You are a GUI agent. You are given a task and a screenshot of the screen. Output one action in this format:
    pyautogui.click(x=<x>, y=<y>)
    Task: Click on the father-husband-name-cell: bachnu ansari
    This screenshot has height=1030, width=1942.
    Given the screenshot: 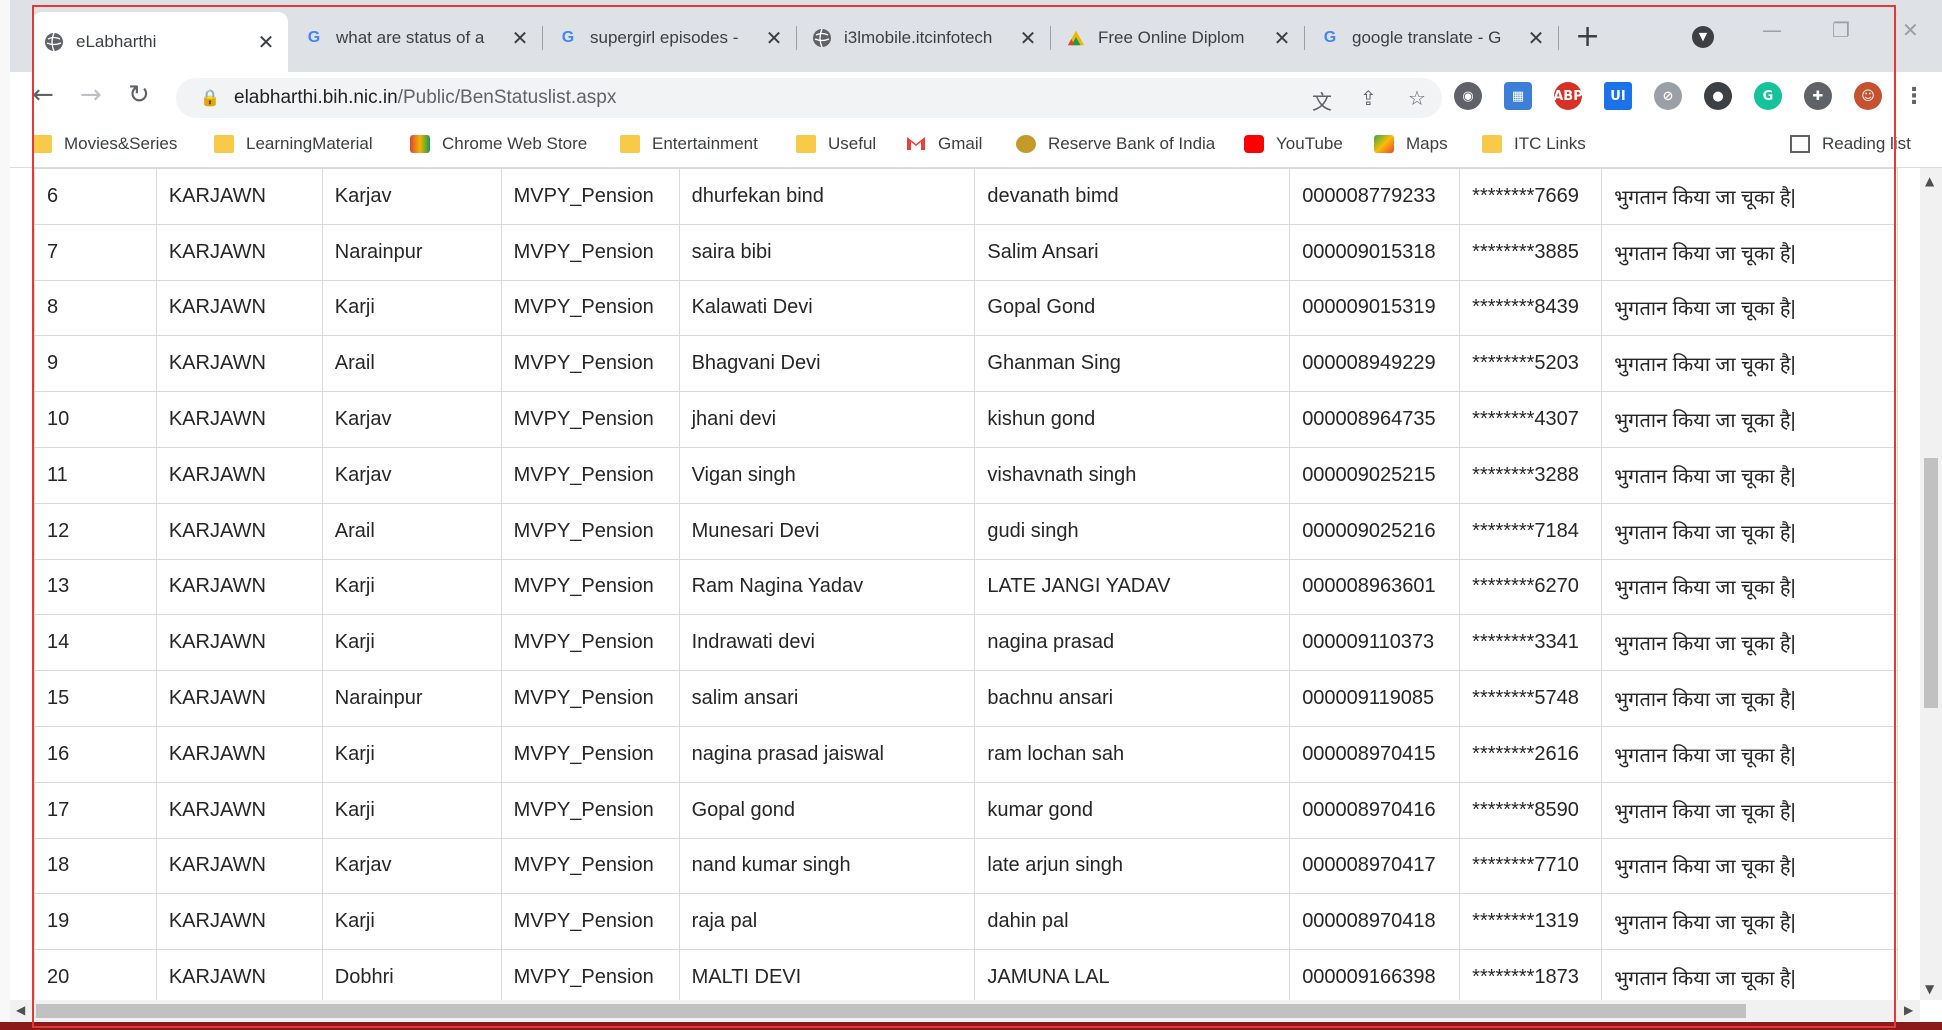 What is the action you would take?
    pyautogui.click(x=1132, y=698)
    